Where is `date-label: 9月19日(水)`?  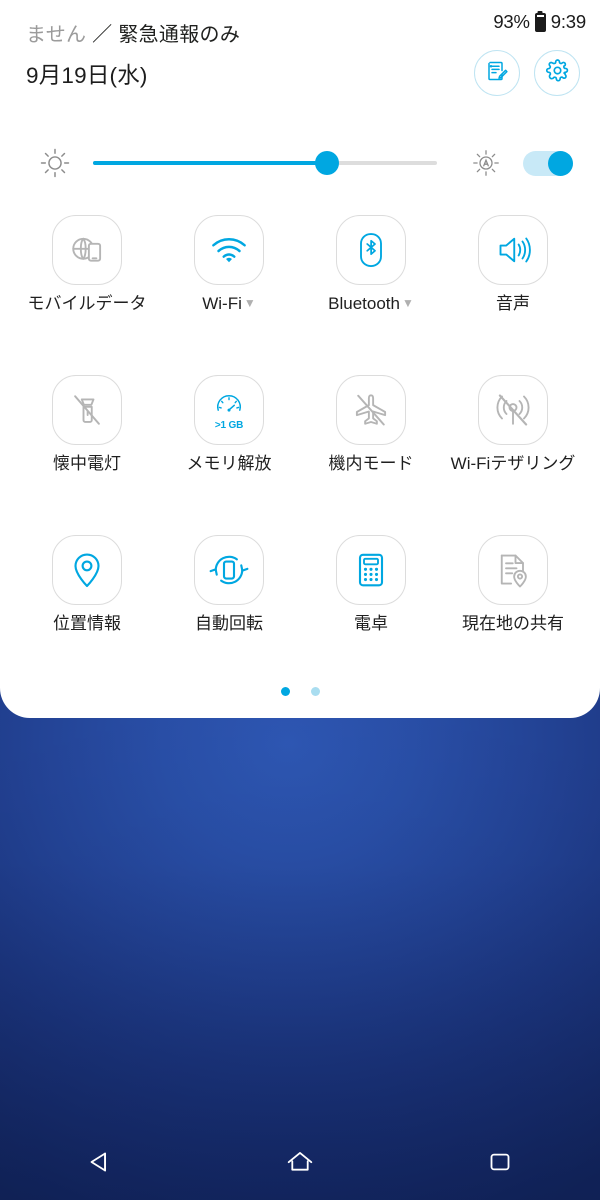
date-label: 9月19日(水) is located at coordinates (87, 75).